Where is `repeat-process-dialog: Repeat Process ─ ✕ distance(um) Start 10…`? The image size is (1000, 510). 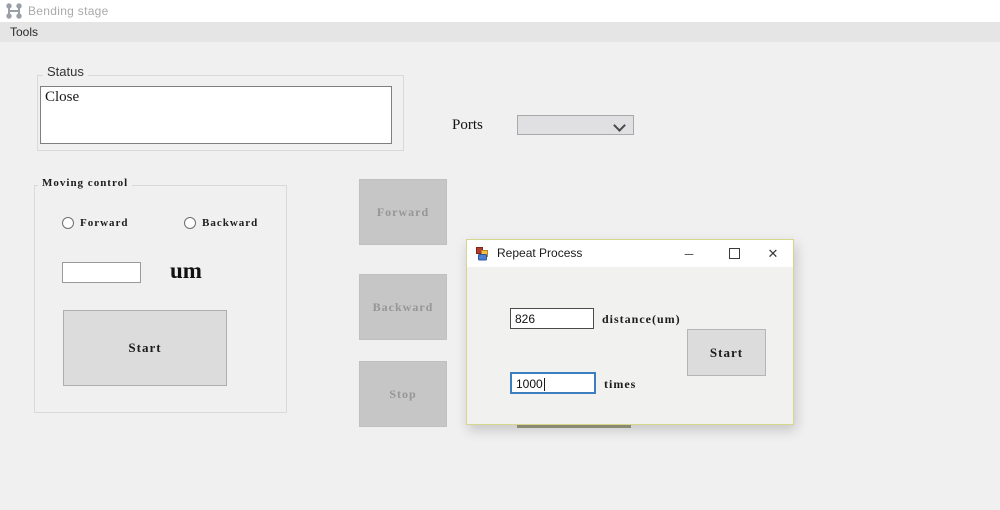 repeat-process-dialog: Repeat Process ─ ✕ distance(um) Start 10… is located at coordinates (630, 332).